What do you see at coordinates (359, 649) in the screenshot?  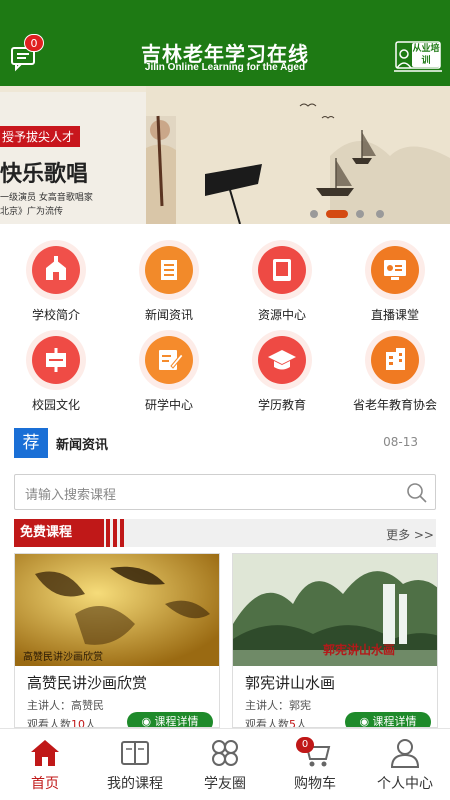 I see `thumbnail-caption: 郭宪讲山水画` at bounding box center [359, 649].